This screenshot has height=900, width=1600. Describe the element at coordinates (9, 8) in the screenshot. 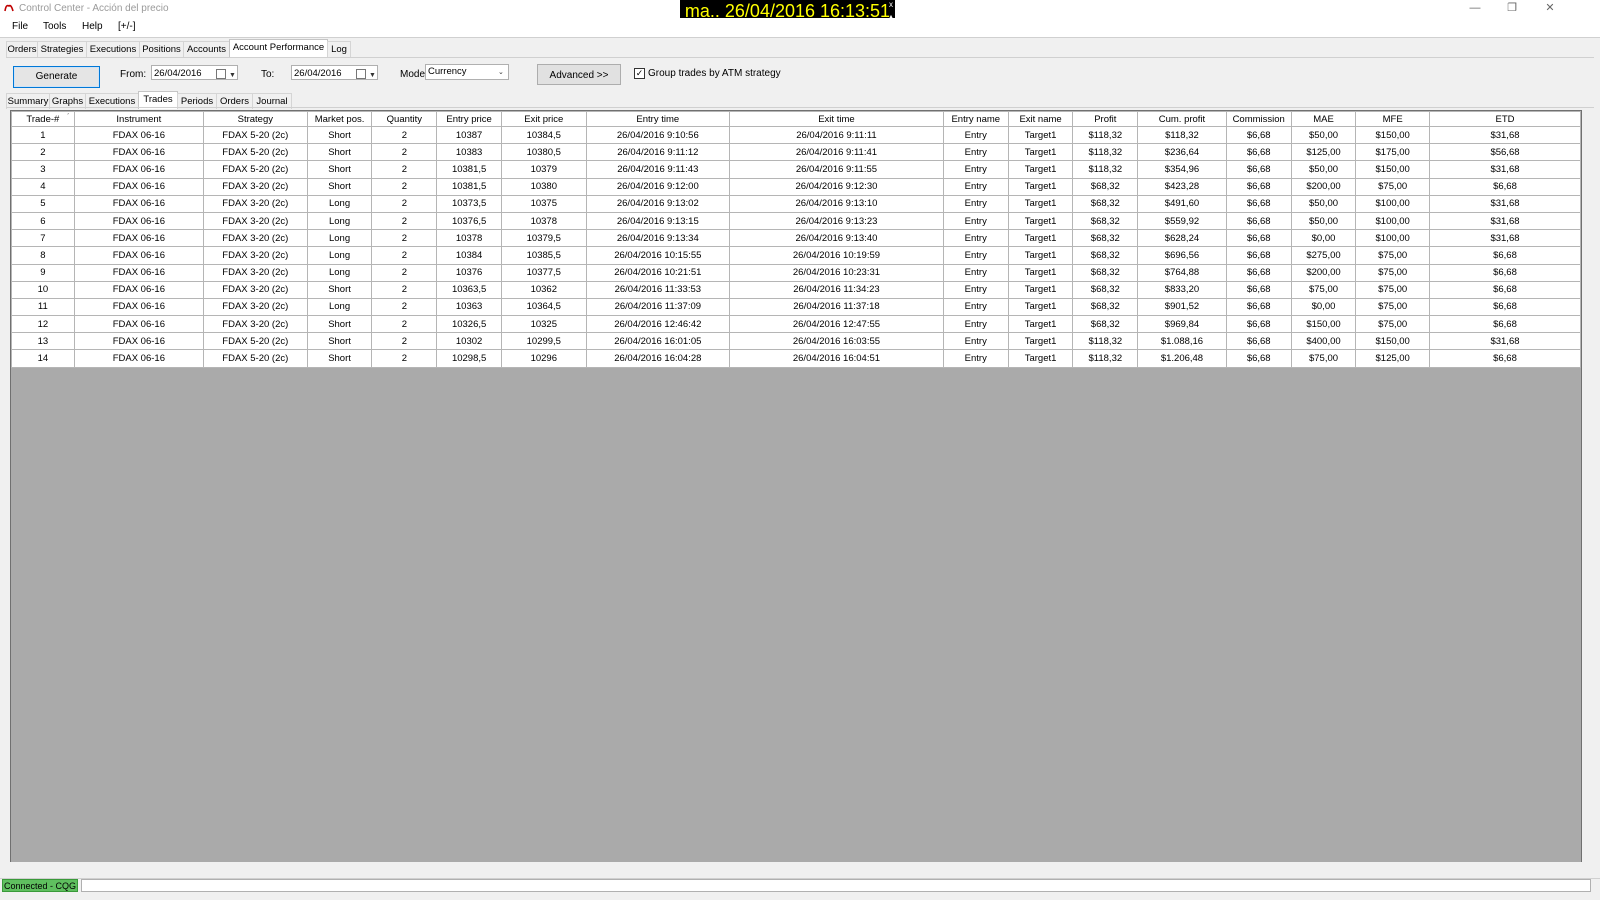

I see `app-logo-icon` at that location.